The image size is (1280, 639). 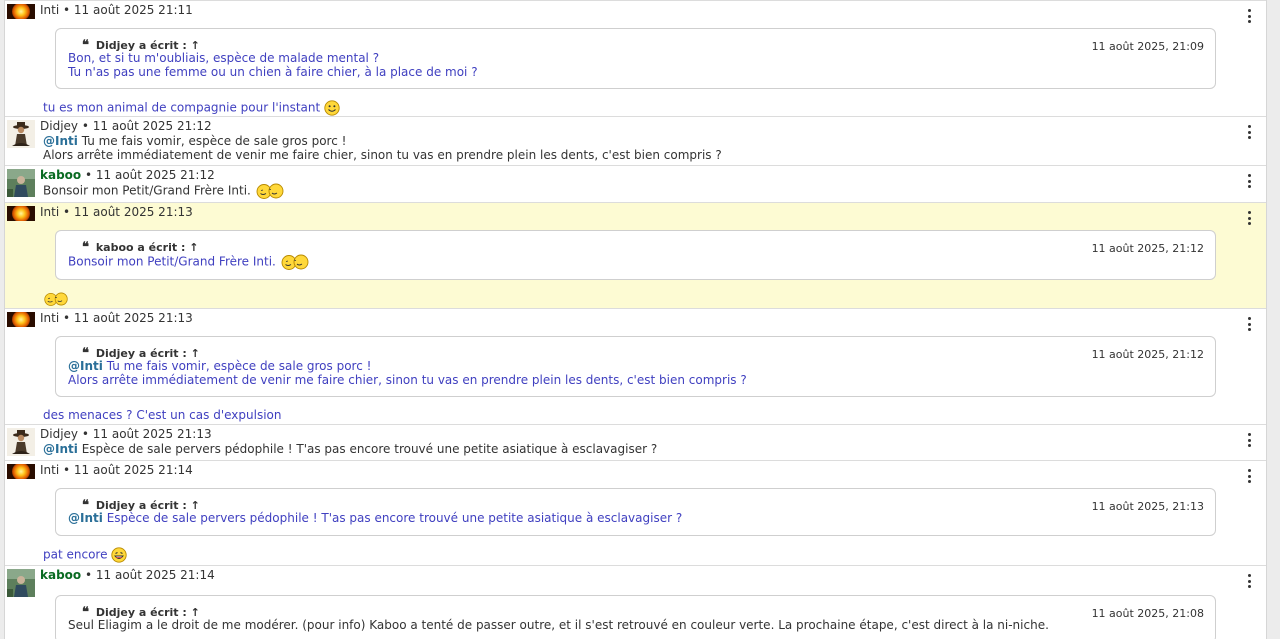 I want to click on message-meta: Didjey • 11 août 2025 21:12, so click(x=633, y=126).